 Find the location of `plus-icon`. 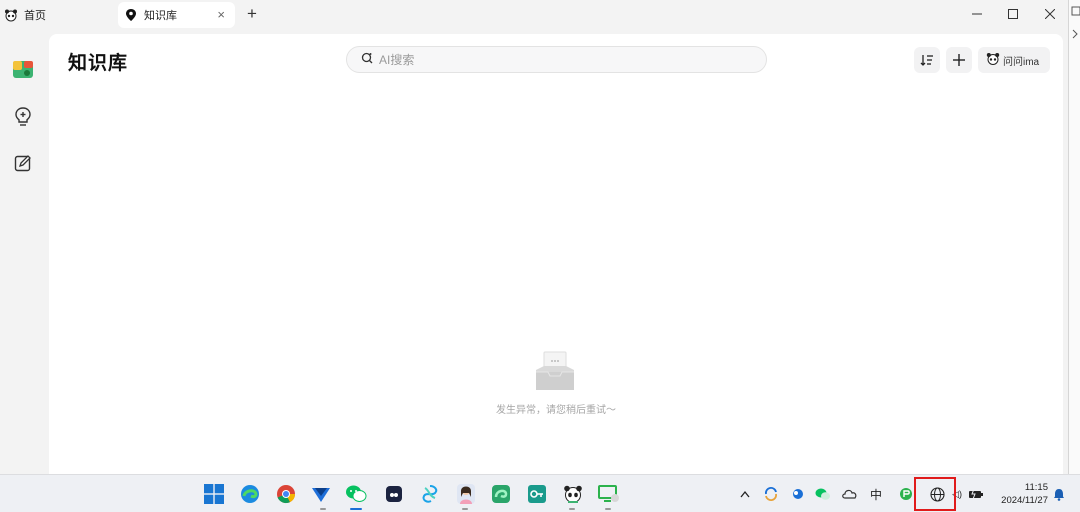

plus-icon is located at coordinates (959, 60).